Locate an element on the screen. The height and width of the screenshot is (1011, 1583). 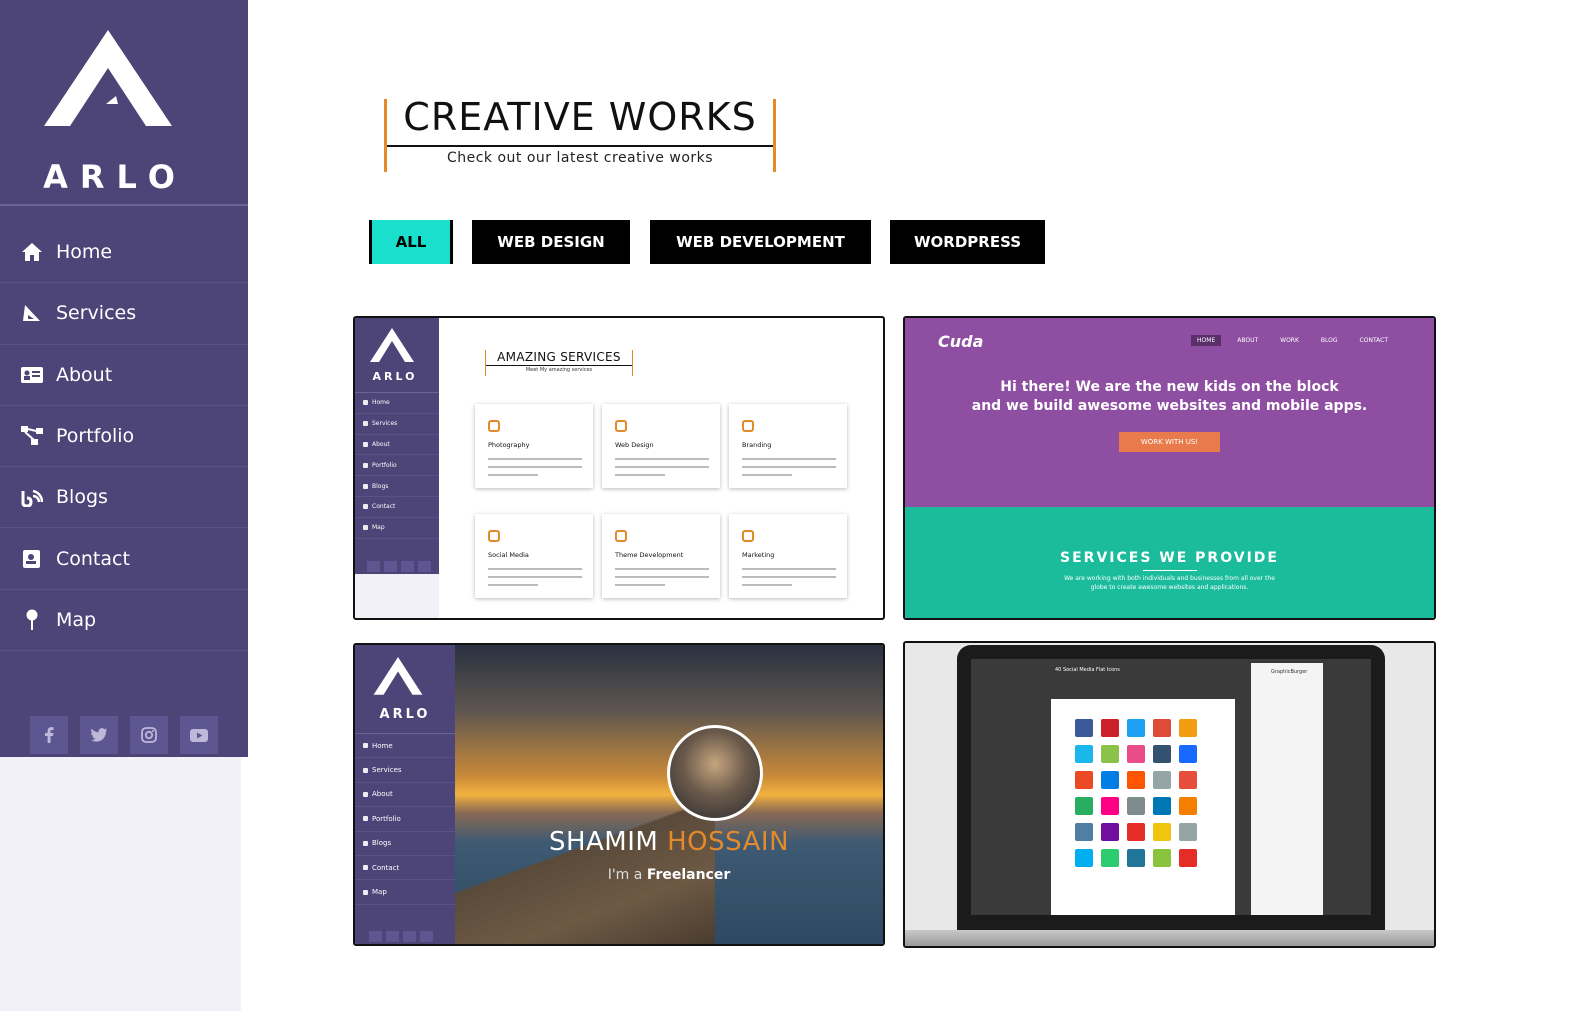
laptop-screen: 40 Social Media Flat Icons GraphicBurger is located at coordinates (1171, 787).